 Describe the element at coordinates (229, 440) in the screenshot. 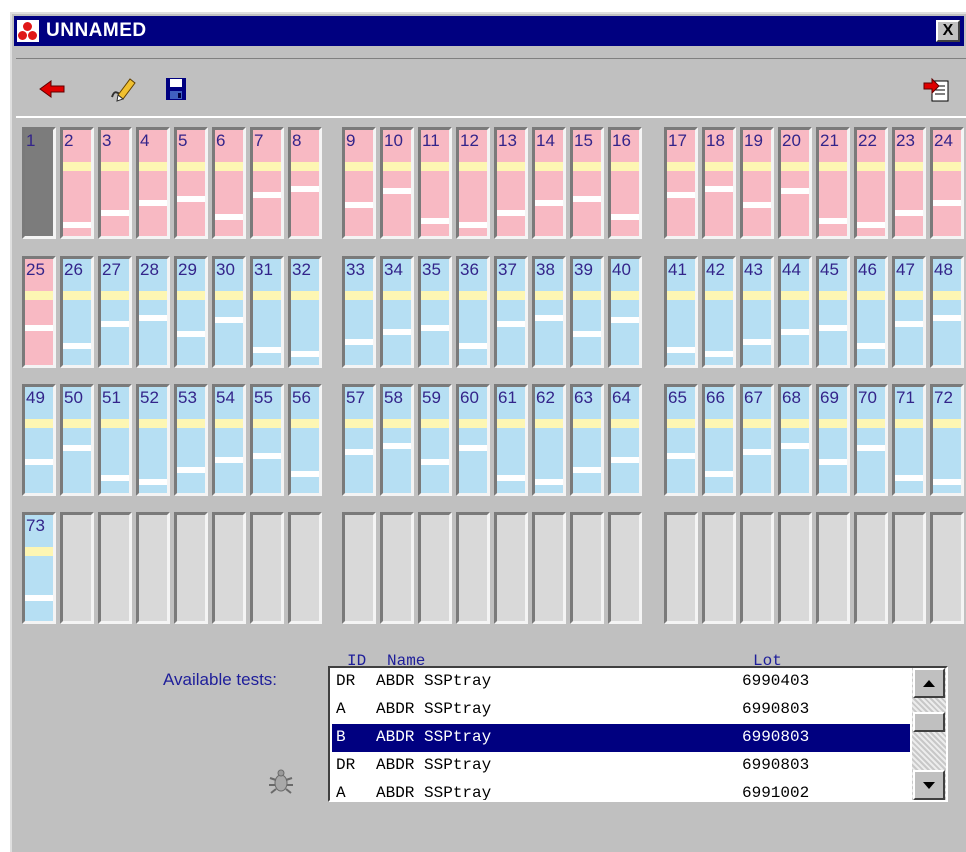

I see `slot-54: 54` at that location.